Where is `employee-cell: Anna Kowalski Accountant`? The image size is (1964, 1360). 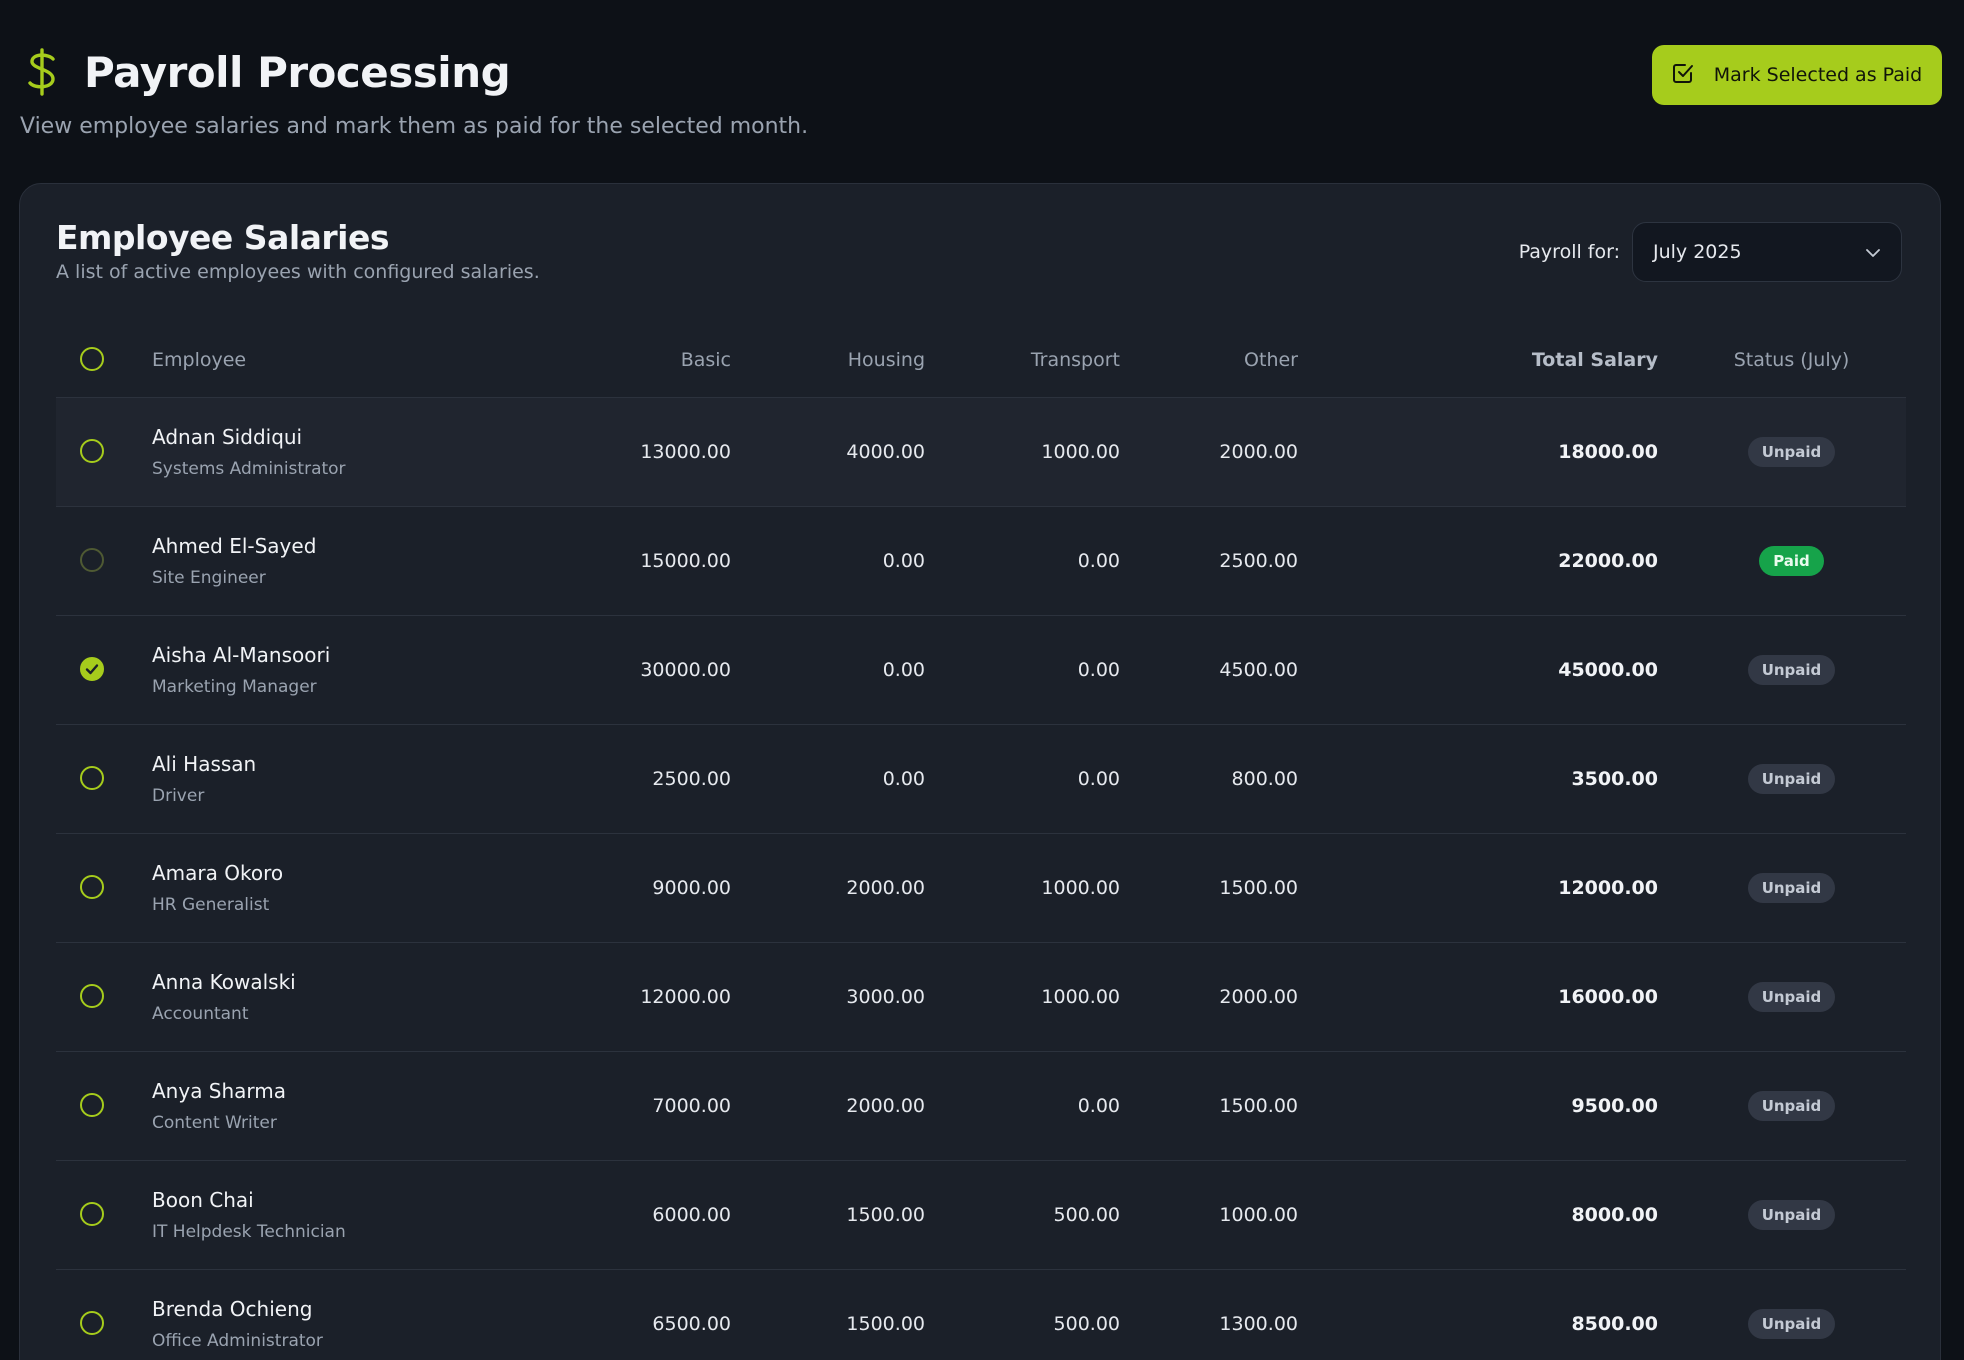 employee-cell: Anna Kowalski Accountant is located at coordinates (224, 997).